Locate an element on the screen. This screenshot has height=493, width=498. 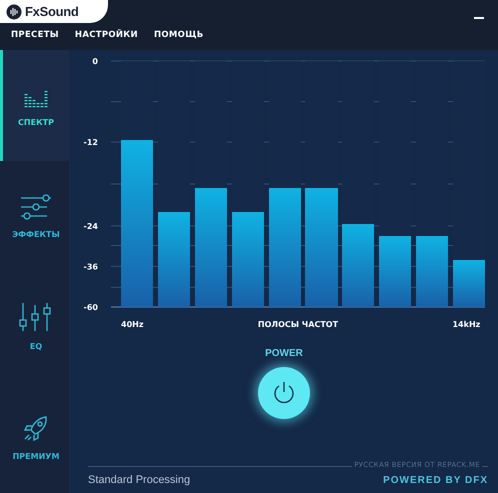
axis-title: ПОЛОСЫ ЧАСТОТ is located at coordinates (298, 324).